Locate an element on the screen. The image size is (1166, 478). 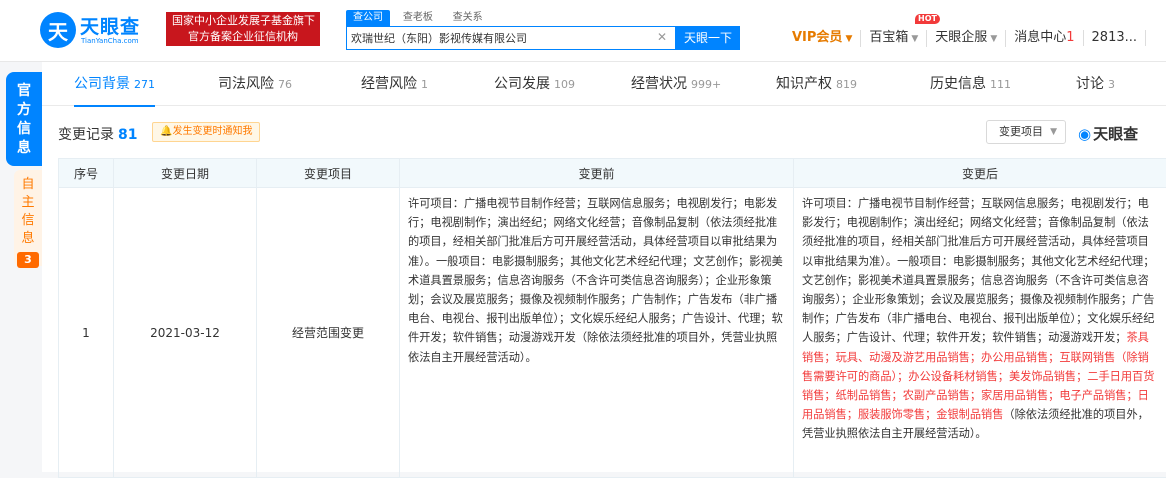
tab-label: 经营风险 is located at coordinates (389, 84).